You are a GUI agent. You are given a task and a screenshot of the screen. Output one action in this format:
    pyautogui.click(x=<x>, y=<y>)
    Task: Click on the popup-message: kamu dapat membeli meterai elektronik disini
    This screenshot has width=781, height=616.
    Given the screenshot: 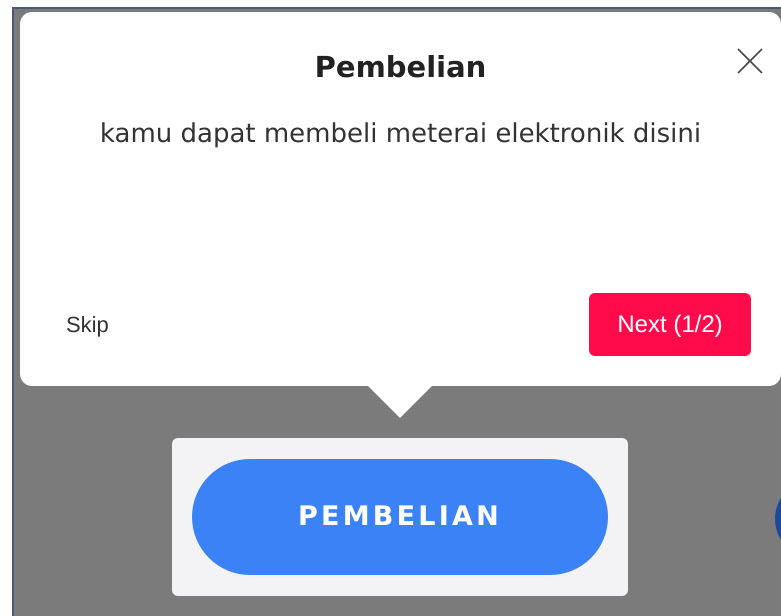 What is the action you would take?
    pyautogui.click(x=400, y=134)
    